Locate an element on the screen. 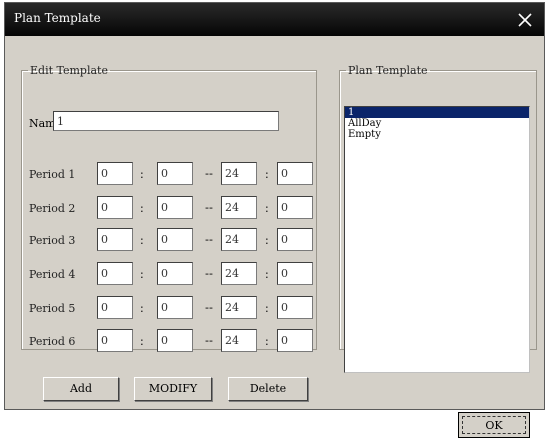  ok-button: OK is located at coordinates (494, 425).